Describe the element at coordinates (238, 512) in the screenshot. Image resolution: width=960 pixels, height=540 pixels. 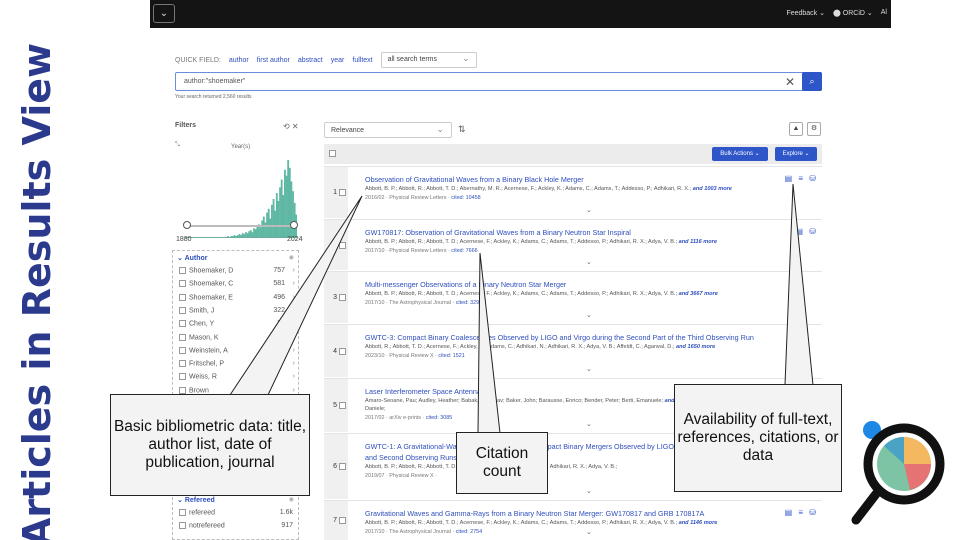
I see `refereed-facet-row: refereed 1.6k` at that location.